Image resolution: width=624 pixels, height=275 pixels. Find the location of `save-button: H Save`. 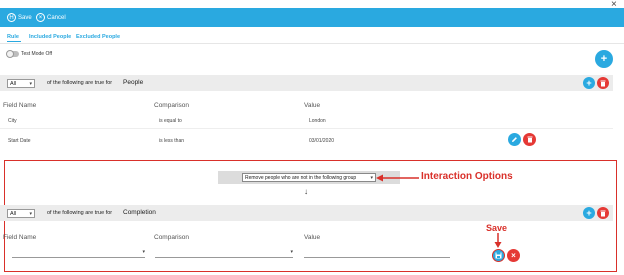

save-button: H Save is located at coordinates (19, 17).